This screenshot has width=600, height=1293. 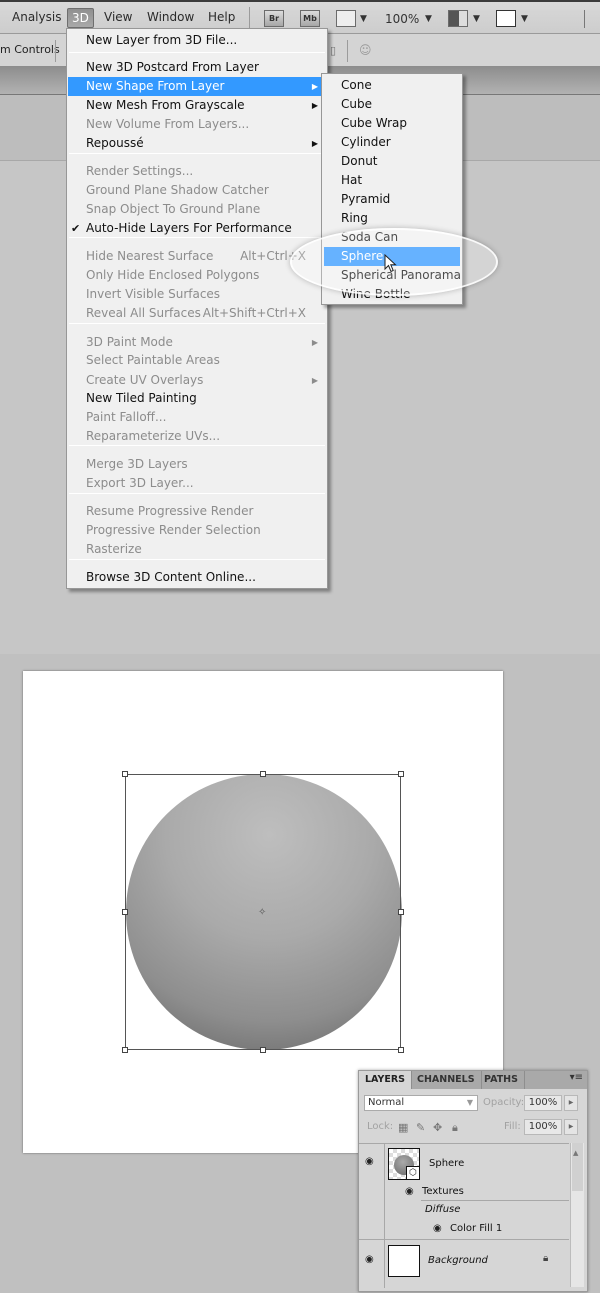 I want to click on handle-top-left, so click(x=125, y=774).